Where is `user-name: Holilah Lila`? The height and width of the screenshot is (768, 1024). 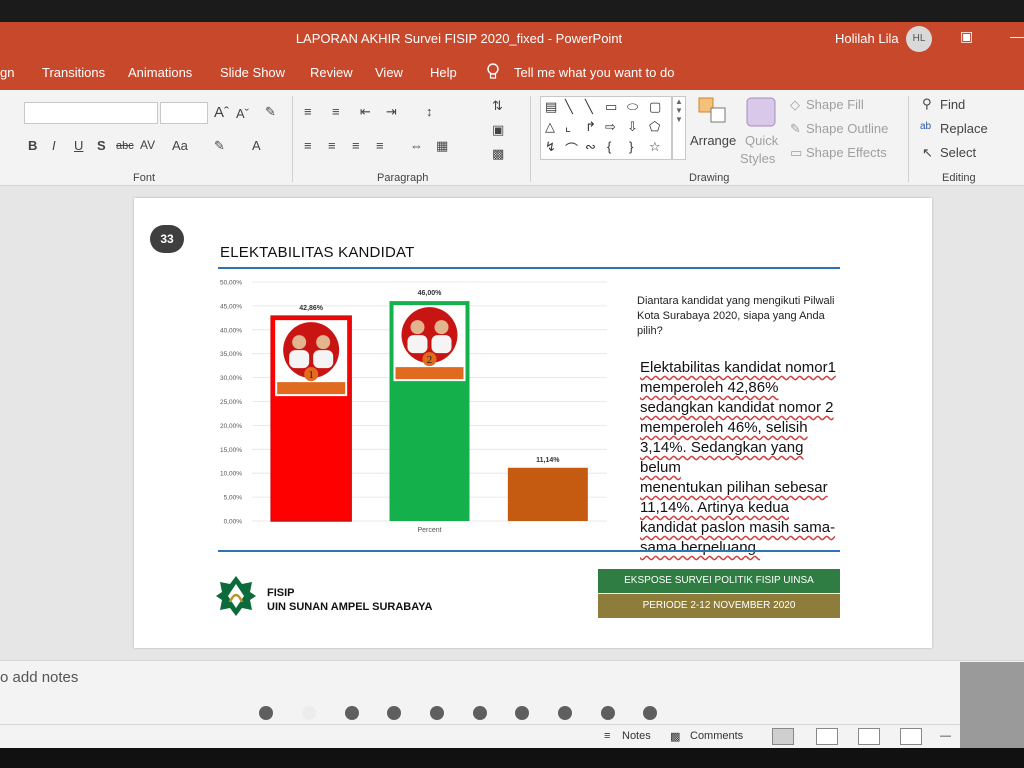
user-name: Holilah Lila is located at coordinates (867, 38).